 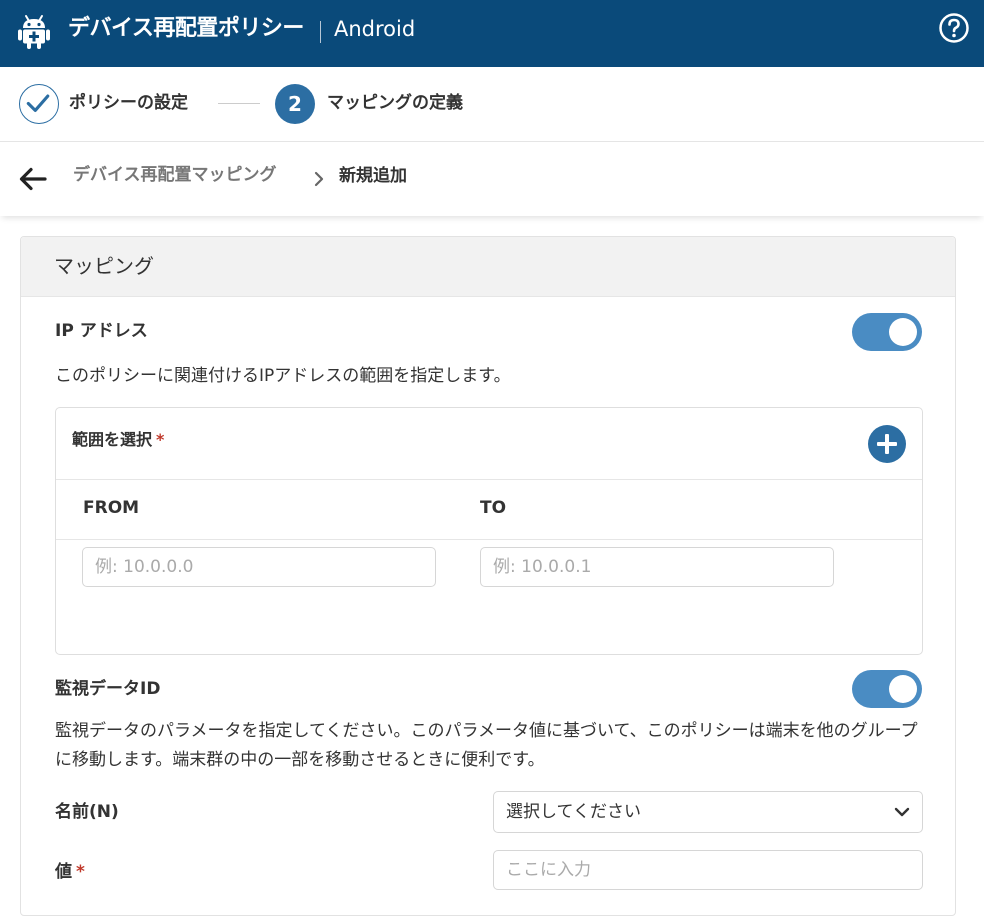 I want to click on breadcrumb-parent-link: デバイス再配置マッピング, so click(x=175, y=175).